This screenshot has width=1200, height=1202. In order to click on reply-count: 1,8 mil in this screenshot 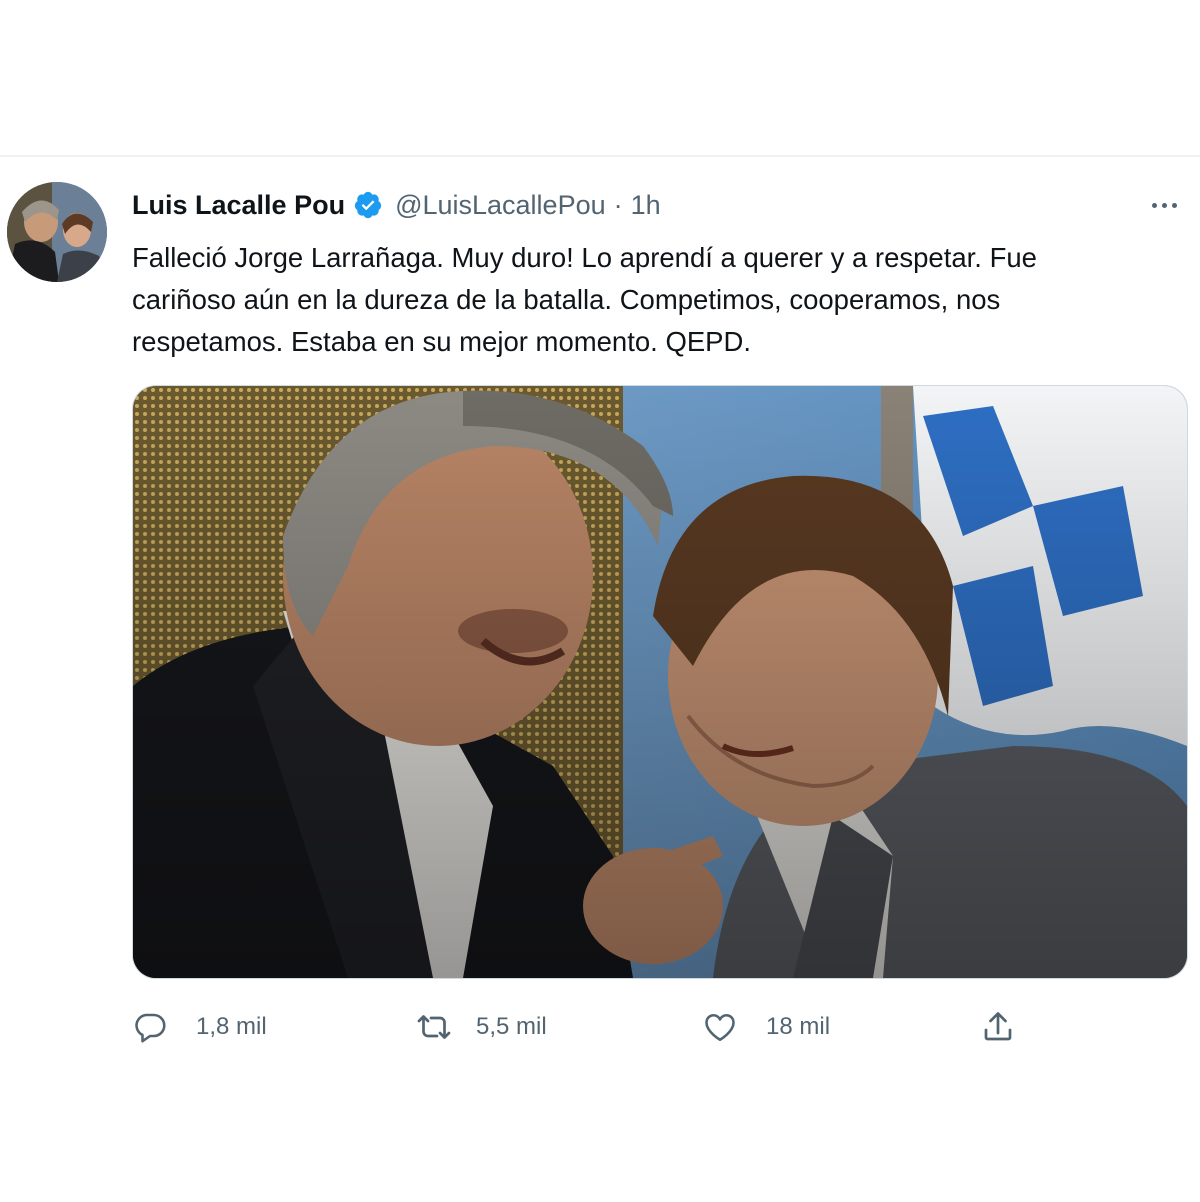, I will do `click(231, 1026)`.